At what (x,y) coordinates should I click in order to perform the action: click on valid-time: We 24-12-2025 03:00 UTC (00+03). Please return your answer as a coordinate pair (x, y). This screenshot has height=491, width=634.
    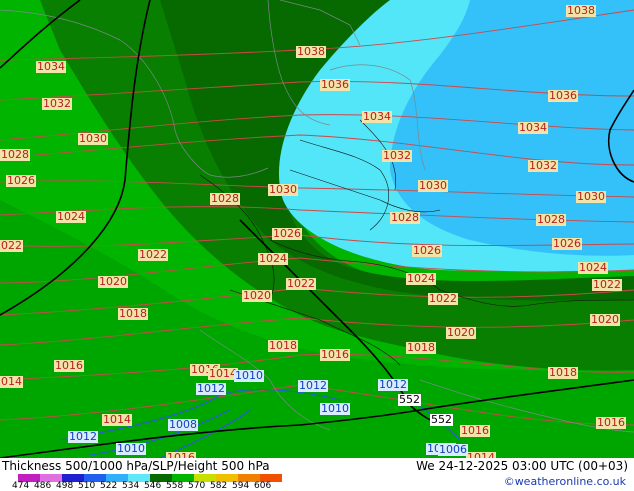
    Looking at the image, I should click on (522, 466).